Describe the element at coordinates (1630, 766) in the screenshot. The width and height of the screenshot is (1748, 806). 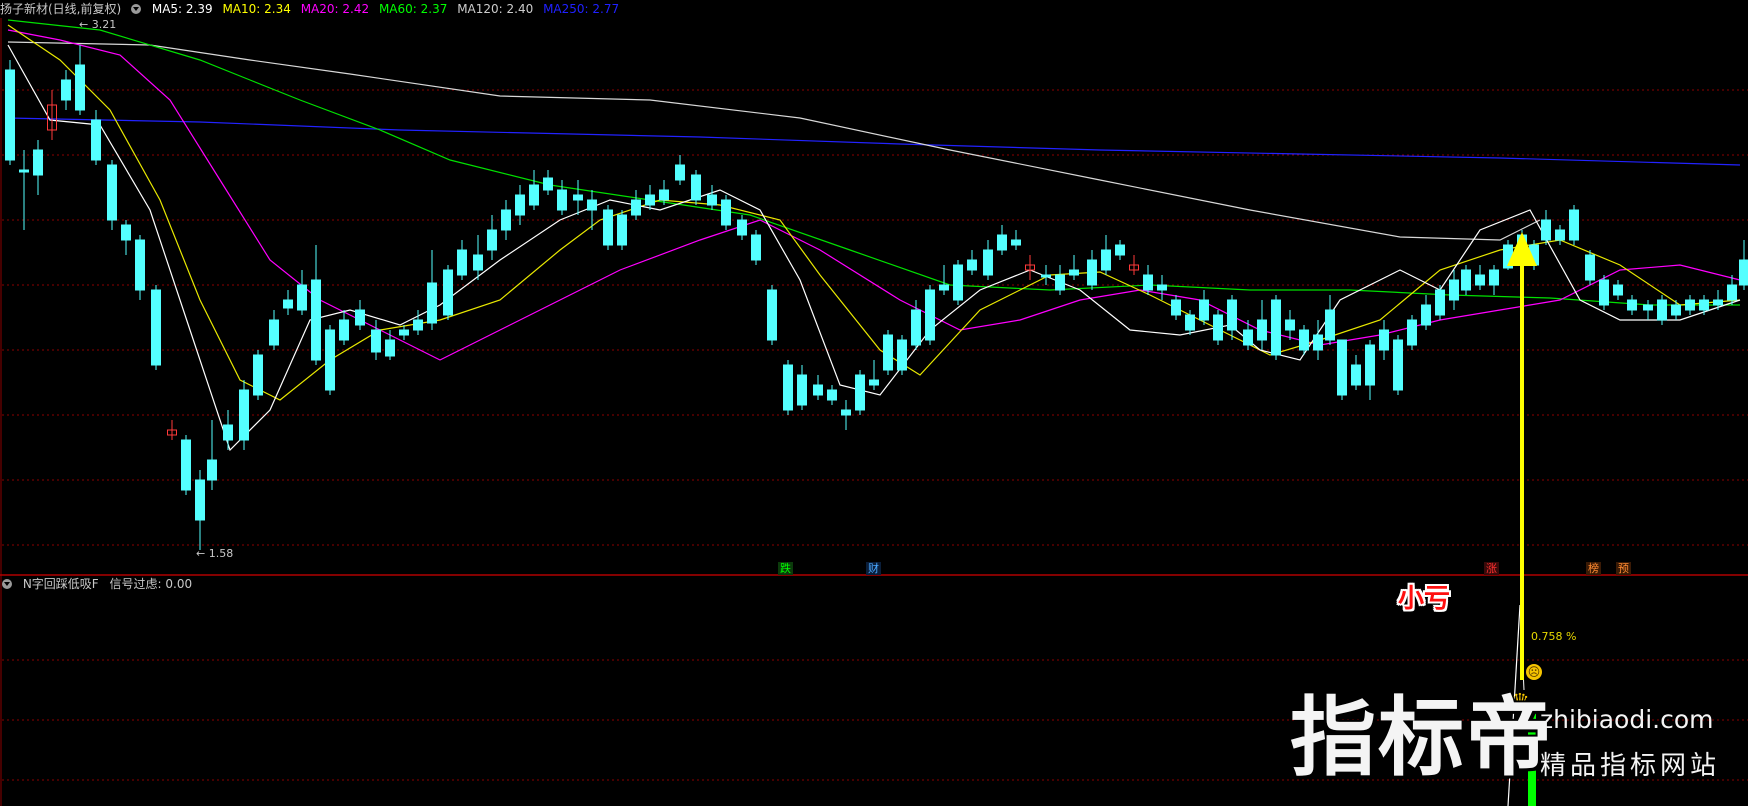
I see `watermark-slogan: 精品指标网站` at that location.